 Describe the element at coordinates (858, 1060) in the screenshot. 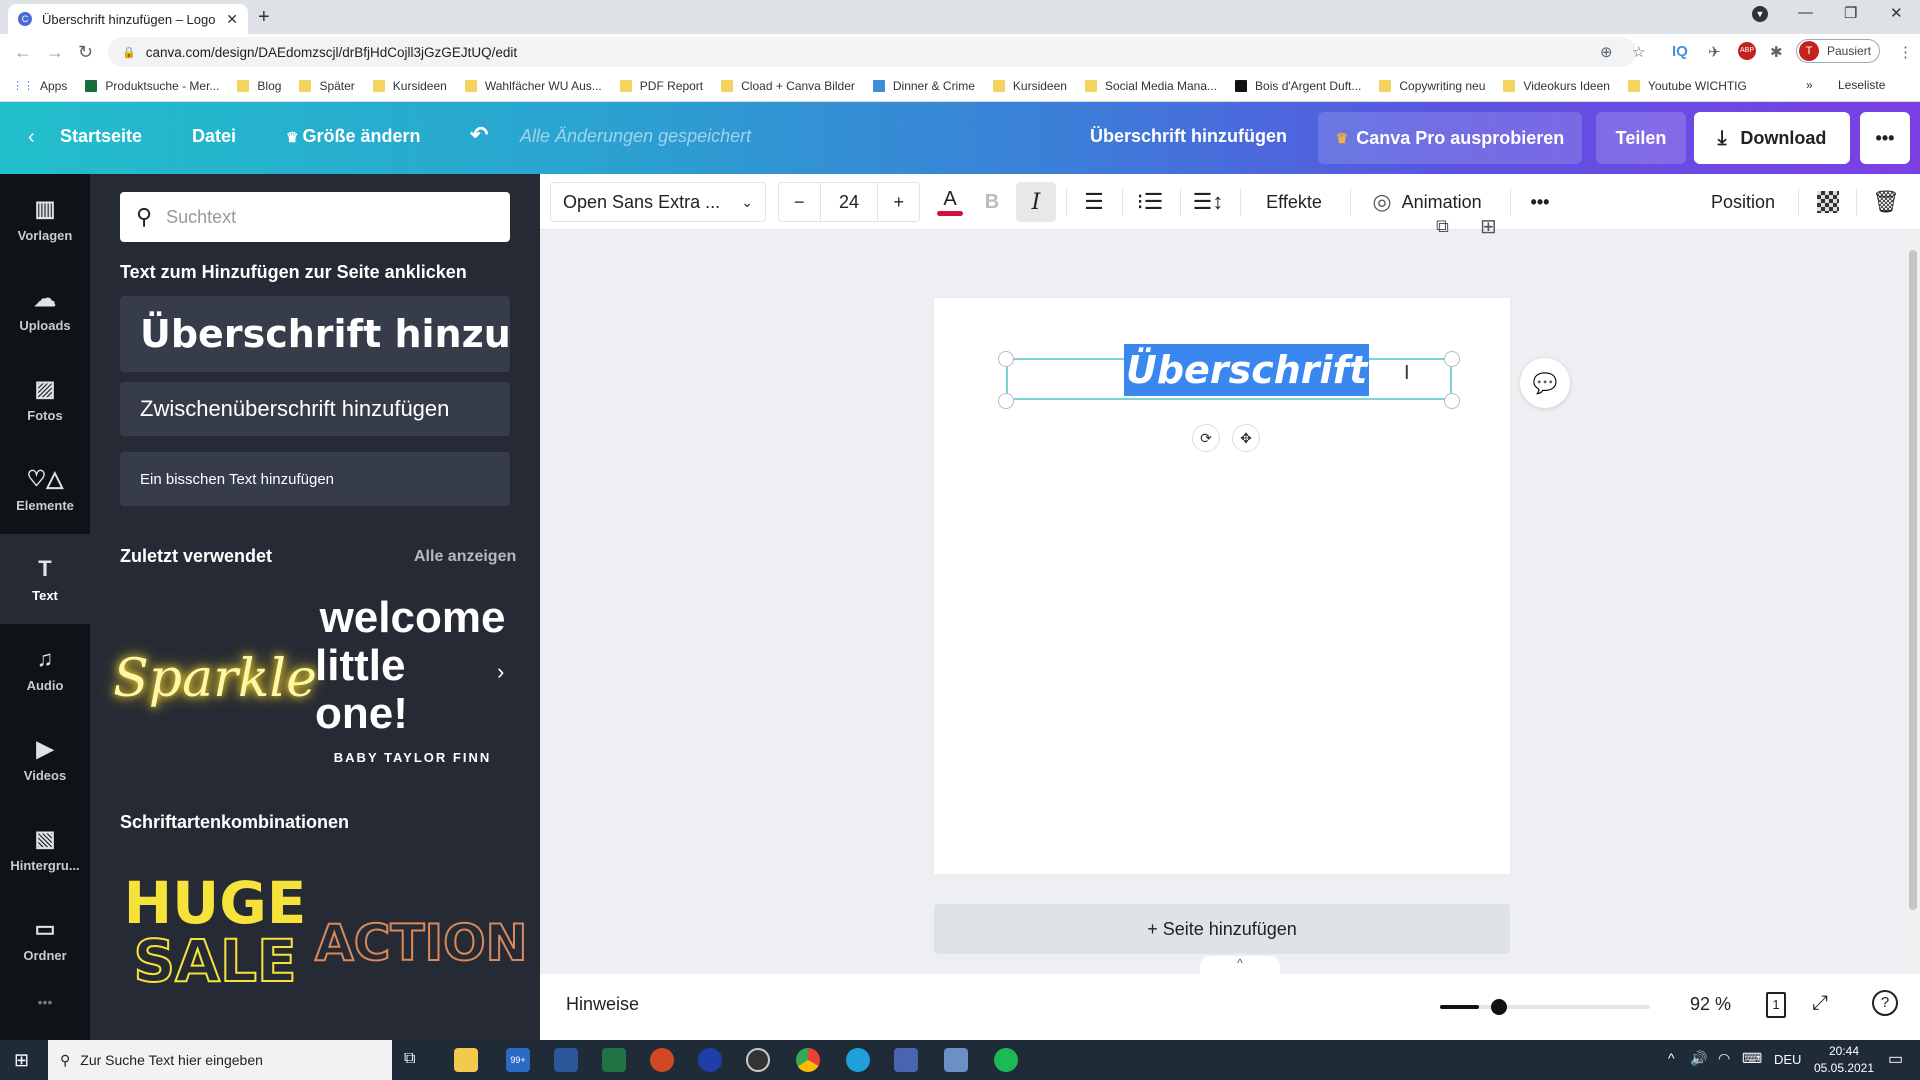

I see `edge-icon` at that location.